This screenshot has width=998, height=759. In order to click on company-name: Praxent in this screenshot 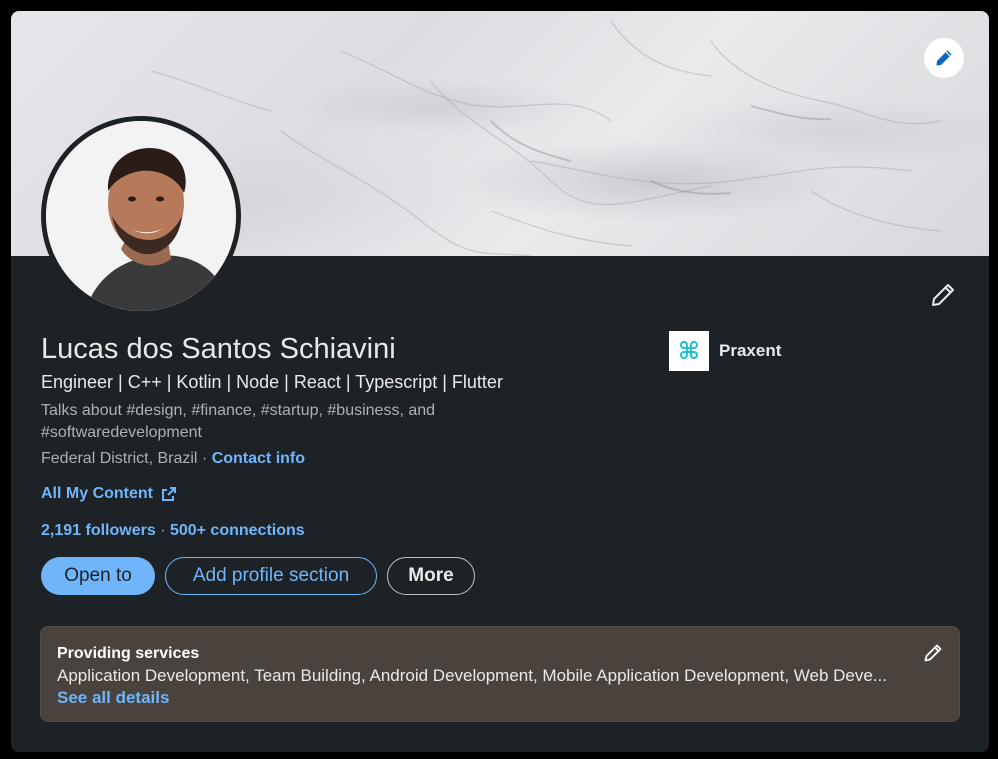, I will do `click(750, 350)`.